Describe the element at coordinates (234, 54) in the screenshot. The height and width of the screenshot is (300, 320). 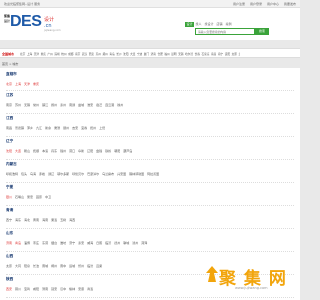
I see `nav-city-link: 太原` at that location.